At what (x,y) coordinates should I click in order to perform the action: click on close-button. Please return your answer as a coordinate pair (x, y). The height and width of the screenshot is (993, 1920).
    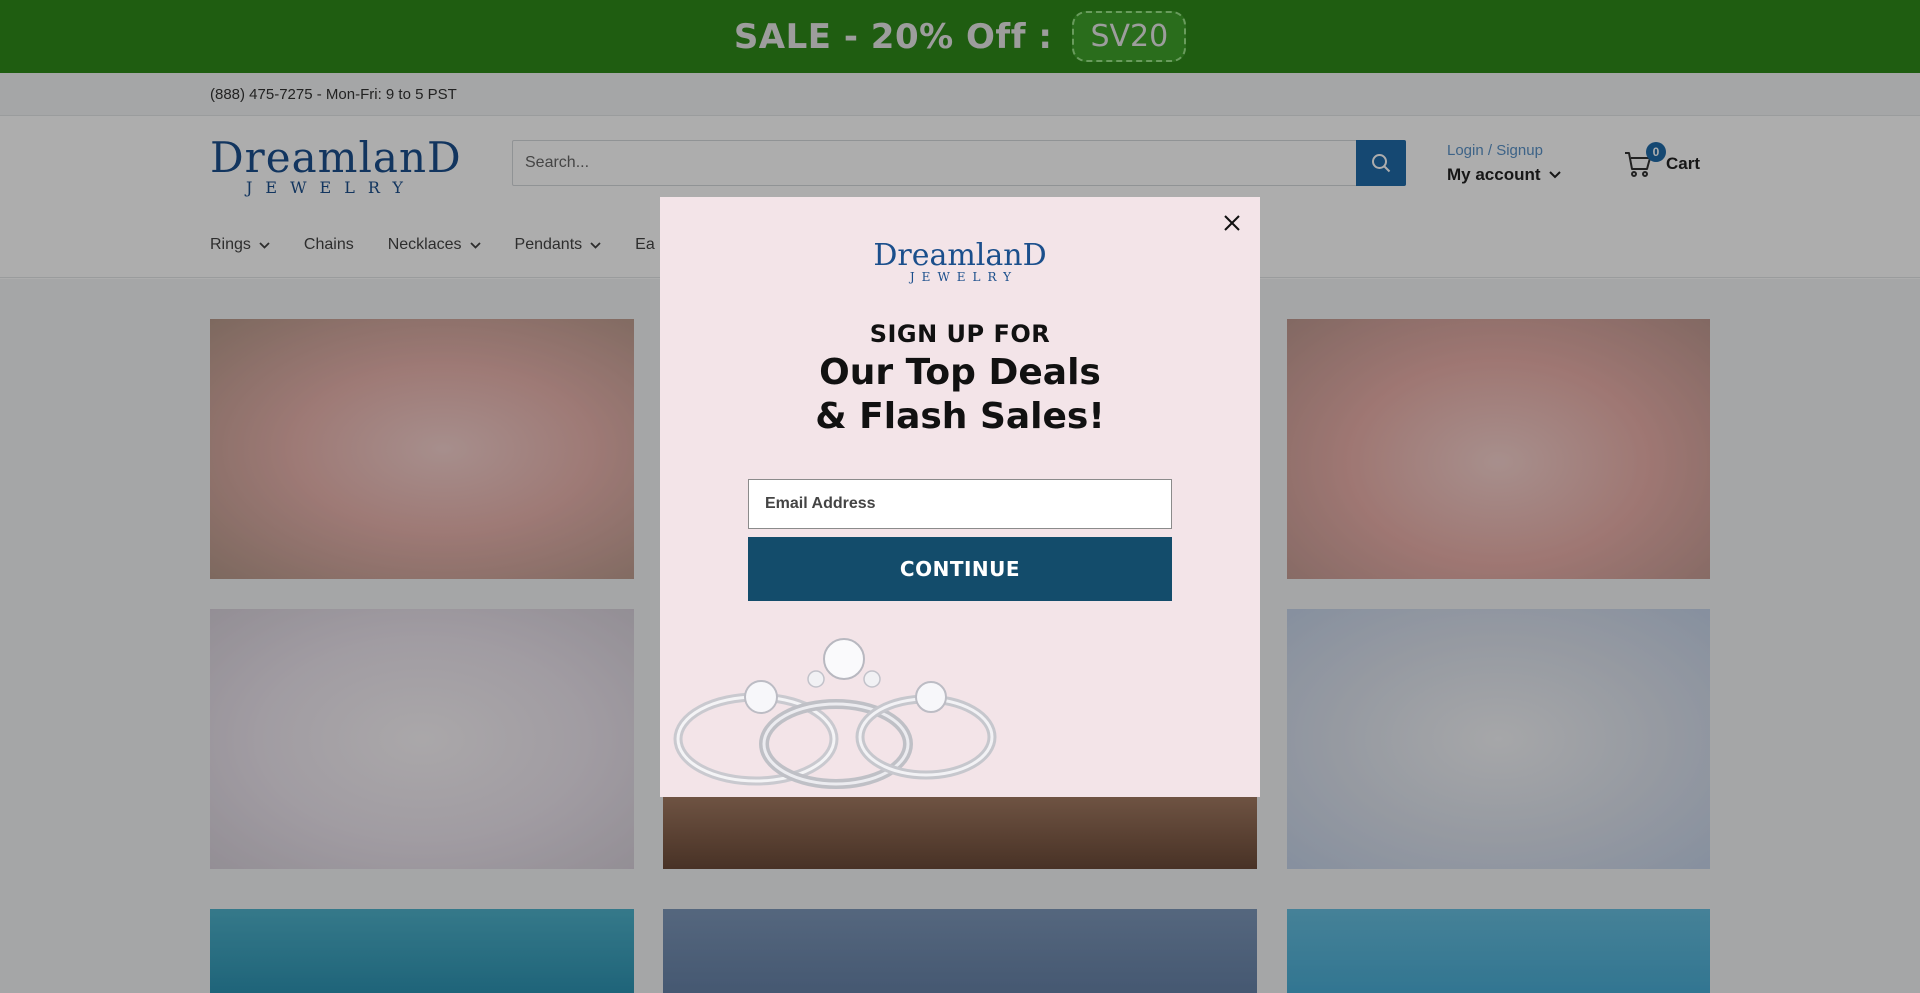
    Looking at the image, I should click on (1232, 223).